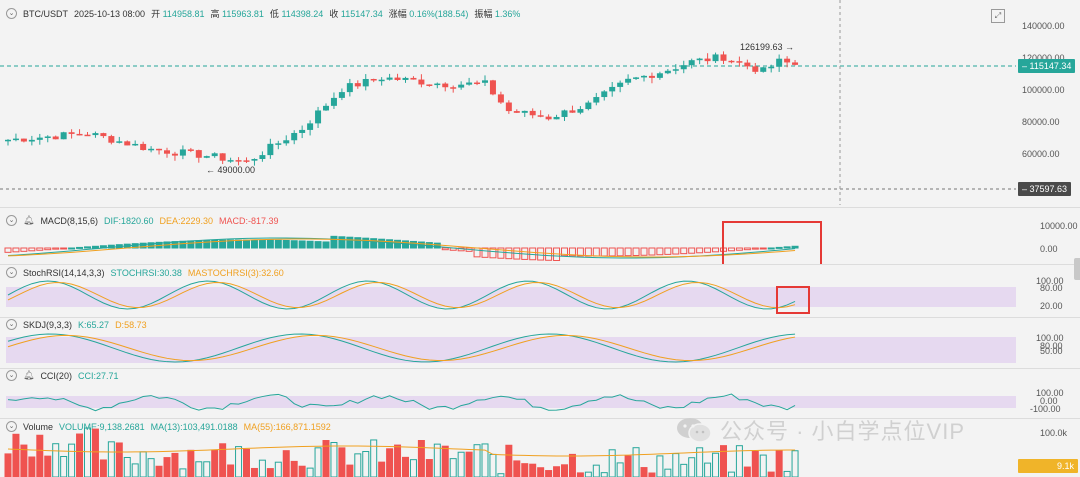 Image resolution: width=1080 pixels, height=477 pixels. Describe the element at coordinates (1043, 90) in the screenshot. I see `price-tick: 100000.00` at that location.